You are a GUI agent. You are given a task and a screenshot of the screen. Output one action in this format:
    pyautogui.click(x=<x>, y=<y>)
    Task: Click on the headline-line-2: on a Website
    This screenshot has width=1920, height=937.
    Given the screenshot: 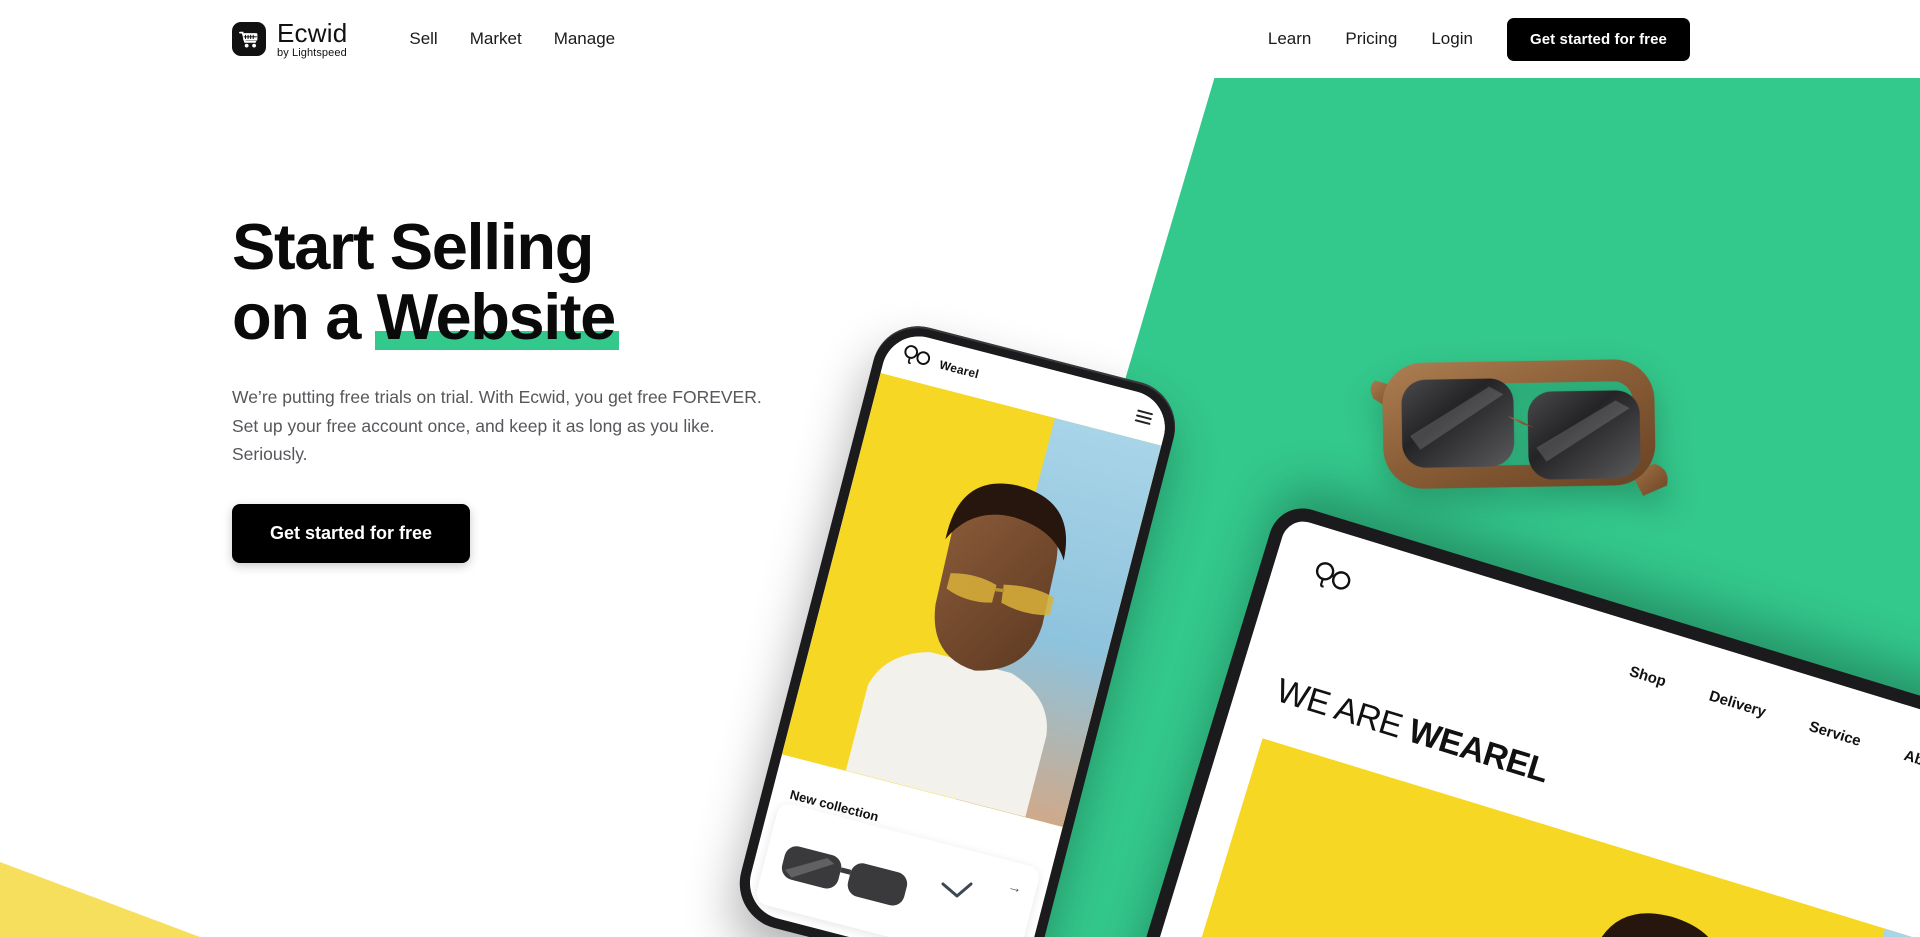 What is the action you would take?
    pyautogui.click(x=552, y=317)
    